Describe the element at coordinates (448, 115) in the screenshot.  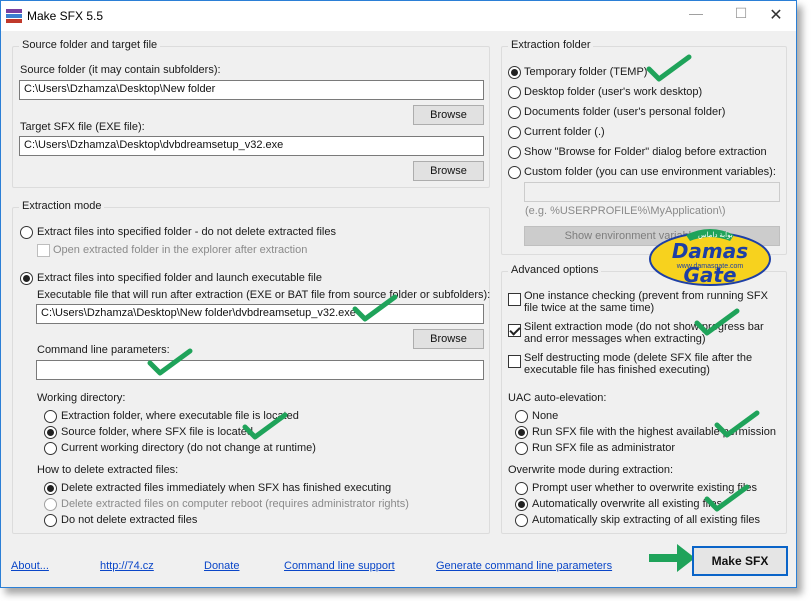
I see `browse-source-button: Browse` at that location.